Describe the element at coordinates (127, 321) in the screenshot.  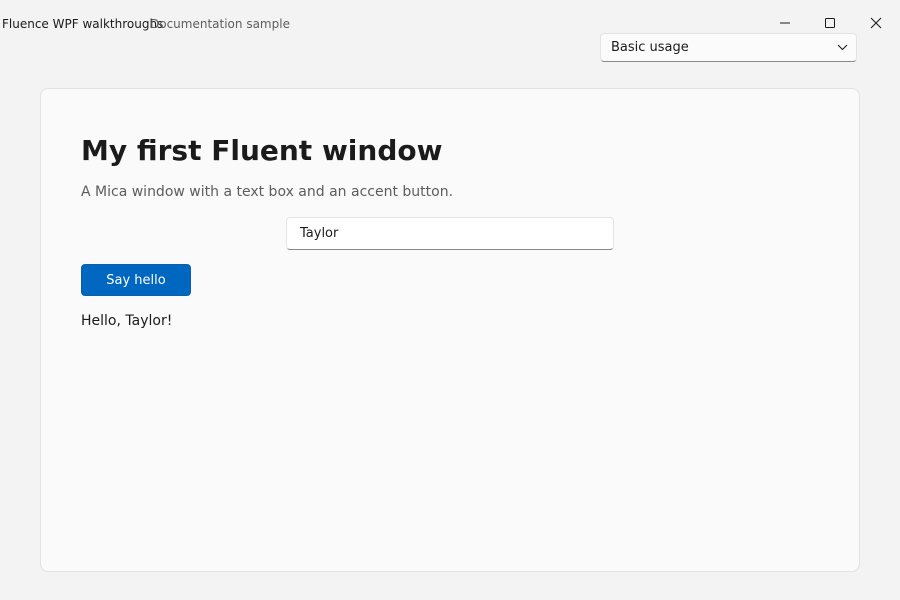
I see `greeting-text: Hello, Taylor!` at that location.